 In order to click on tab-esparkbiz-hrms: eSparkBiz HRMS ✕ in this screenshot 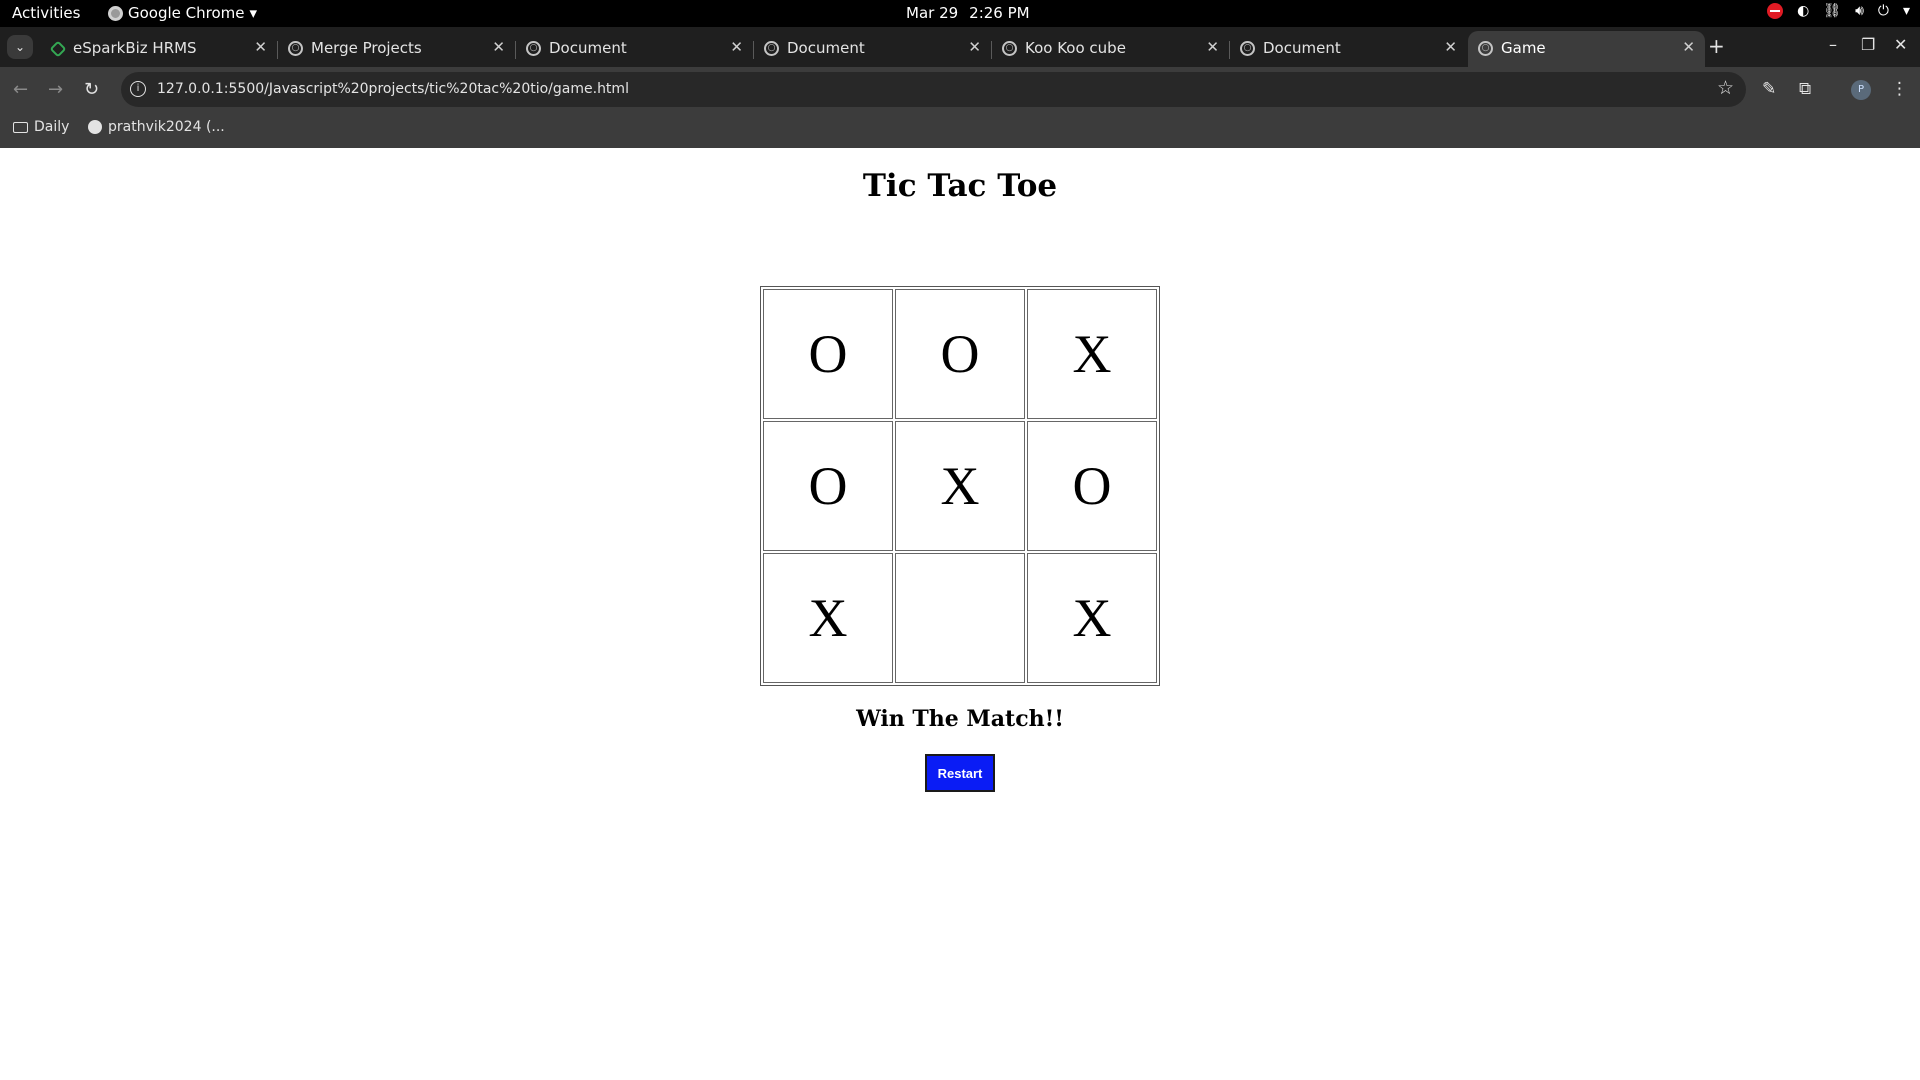, I will do `click(159, 49)`.